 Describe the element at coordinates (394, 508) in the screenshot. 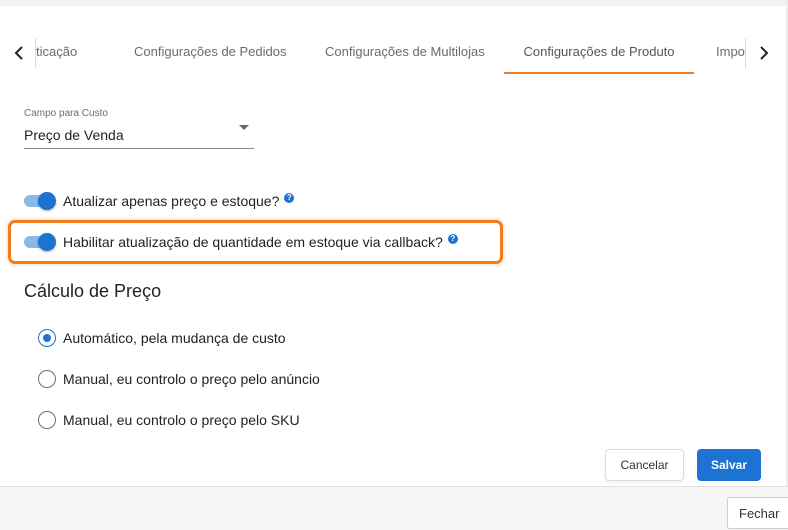

I see `dialog-footer: Fechar` at that location.